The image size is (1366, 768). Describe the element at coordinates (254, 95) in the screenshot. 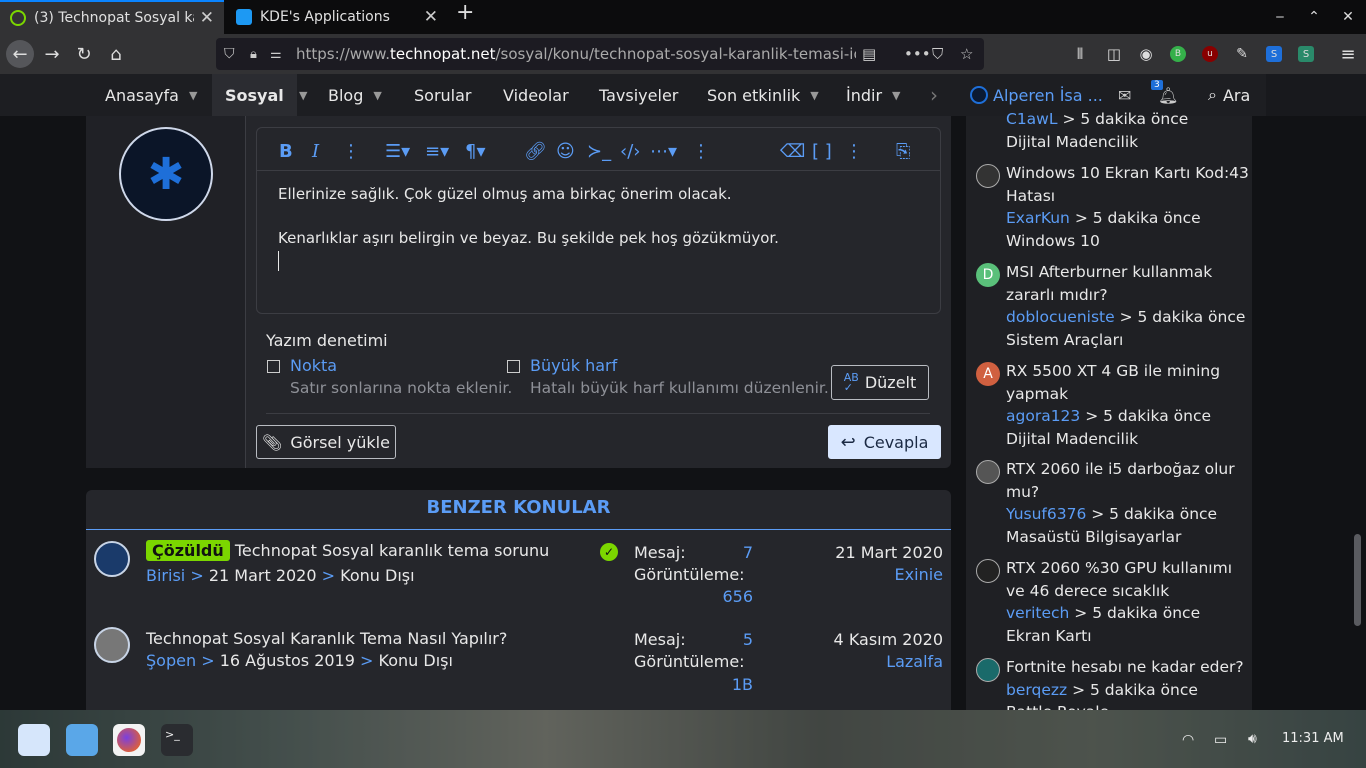

I see `nav-social: Sosyal` at that location.